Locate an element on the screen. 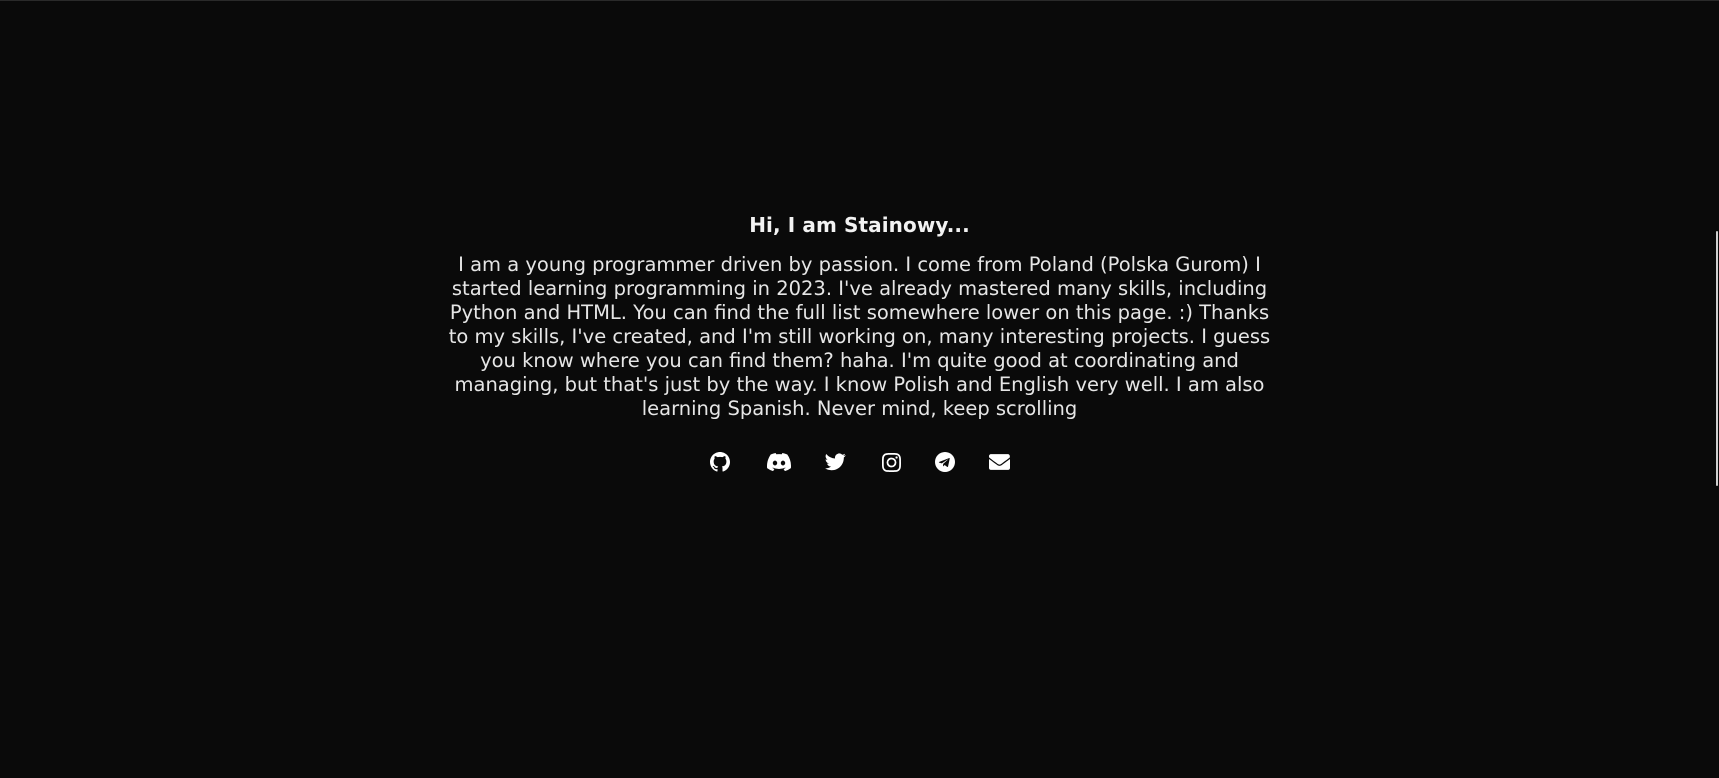  twitter-icon is located at coordinates (835, 462).